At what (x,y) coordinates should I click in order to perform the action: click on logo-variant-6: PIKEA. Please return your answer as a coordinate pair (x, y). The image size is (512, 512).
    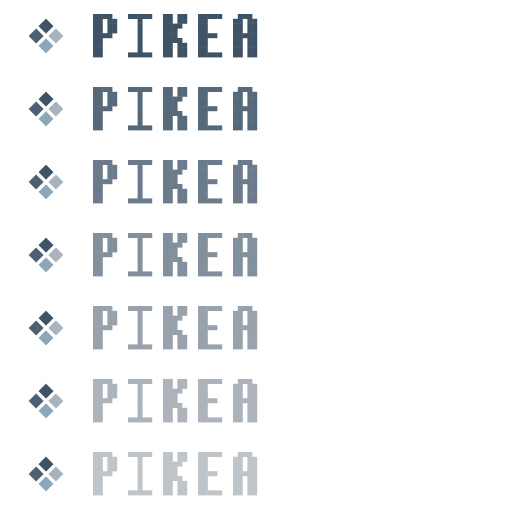
    Looking at the image, I should click on (143, 401).